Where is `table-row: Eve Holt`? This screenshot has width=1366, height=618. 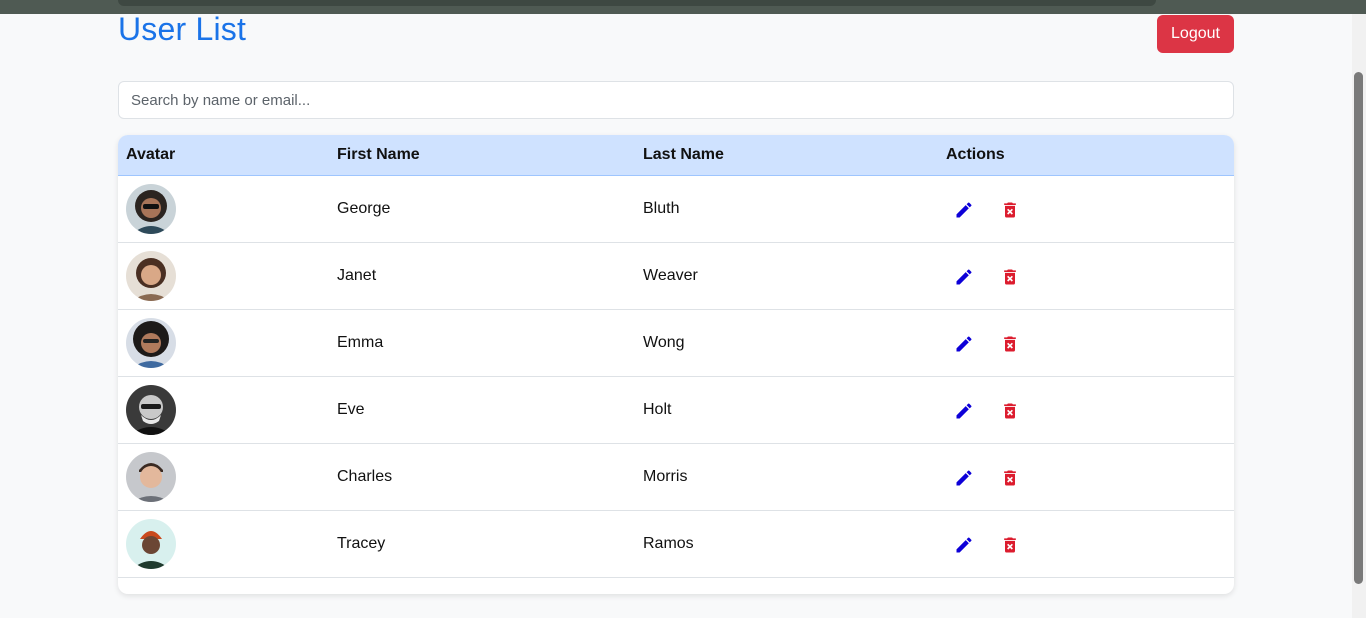
table-row: Eve Holt is located at coordinates (676, 410).